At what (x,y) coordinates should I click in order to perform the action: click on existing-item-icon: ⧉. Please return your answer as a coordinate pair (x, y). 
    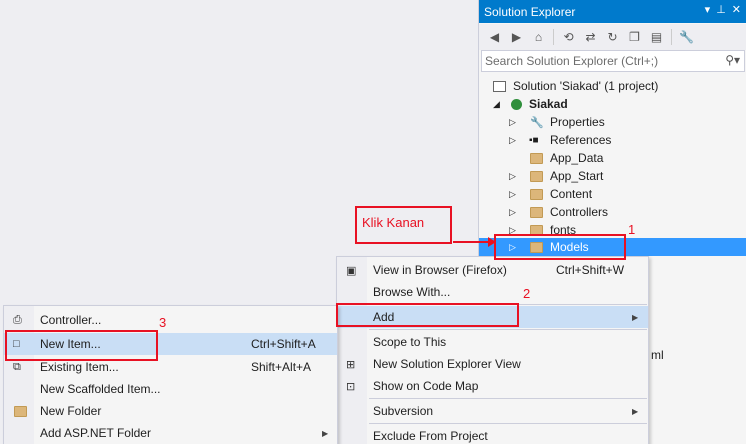
    Looking at the image, I should click on (17, 366).